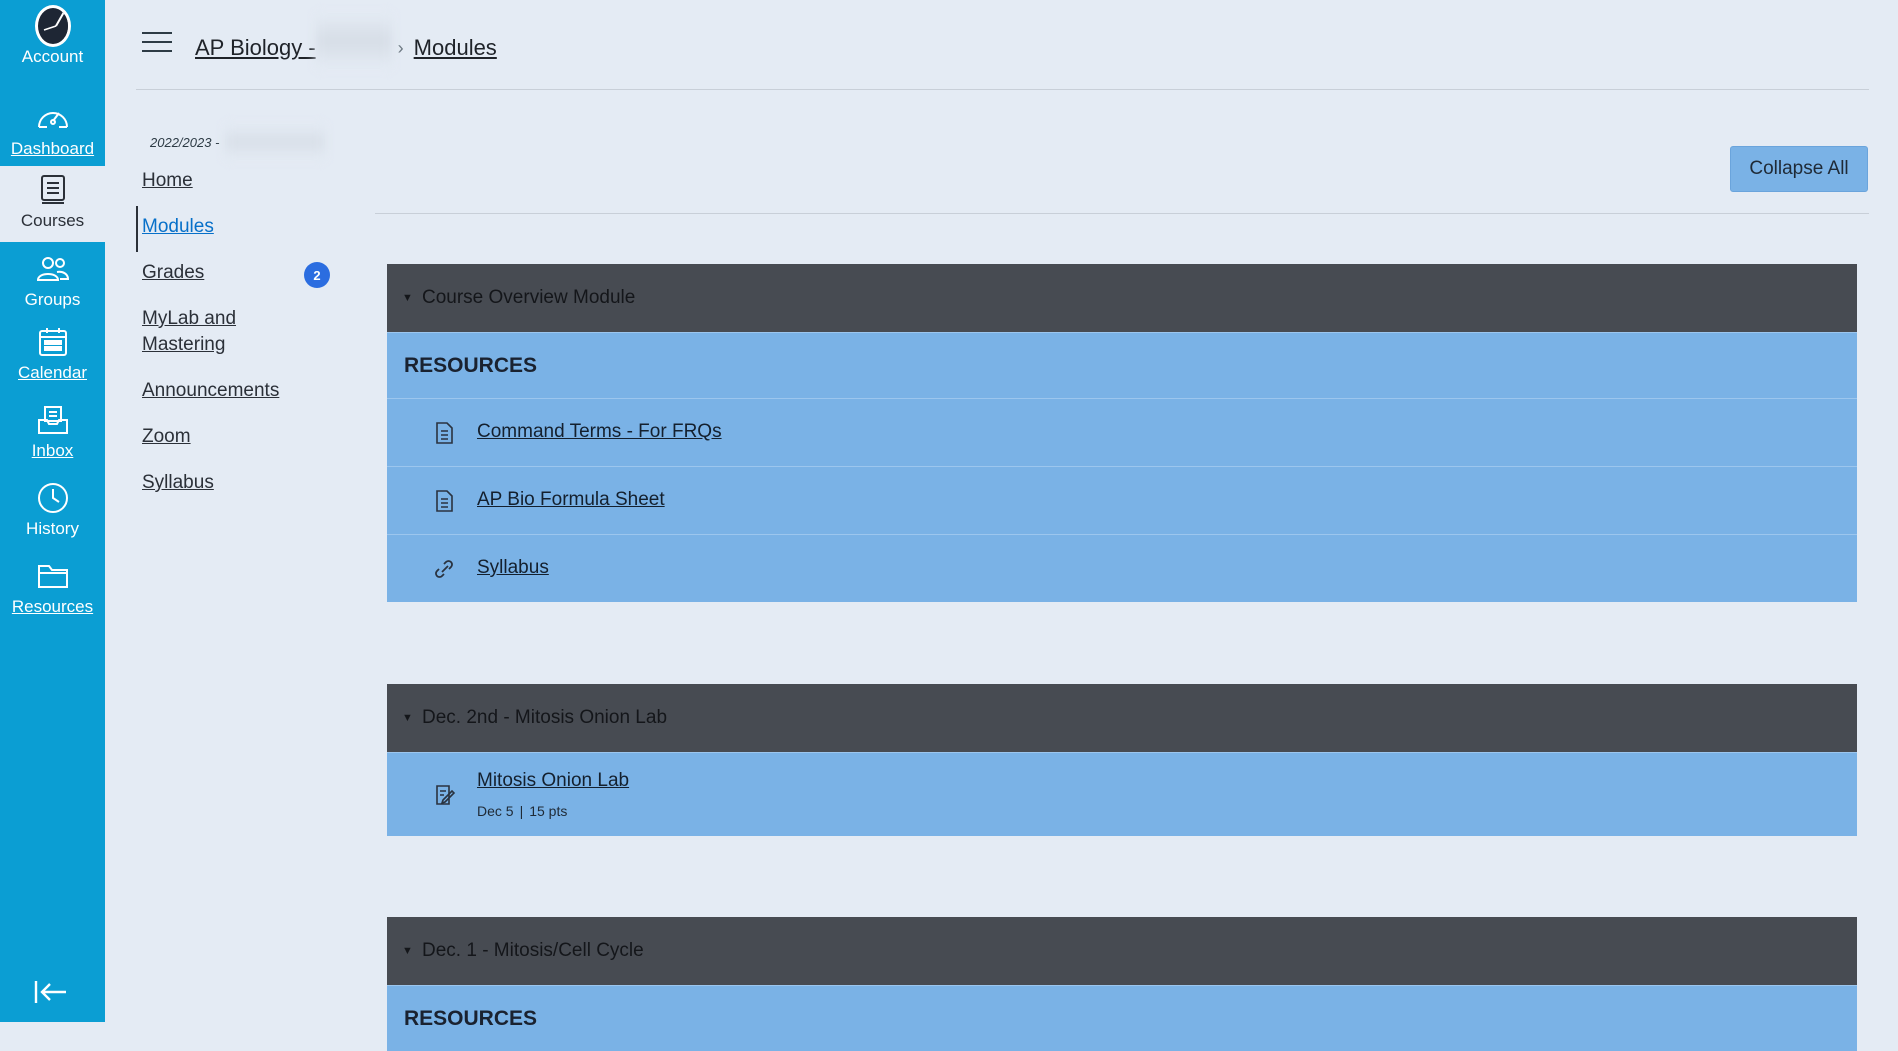  I want to click on module-item: AP Bio Formula Sheet, so click(1122, 500).